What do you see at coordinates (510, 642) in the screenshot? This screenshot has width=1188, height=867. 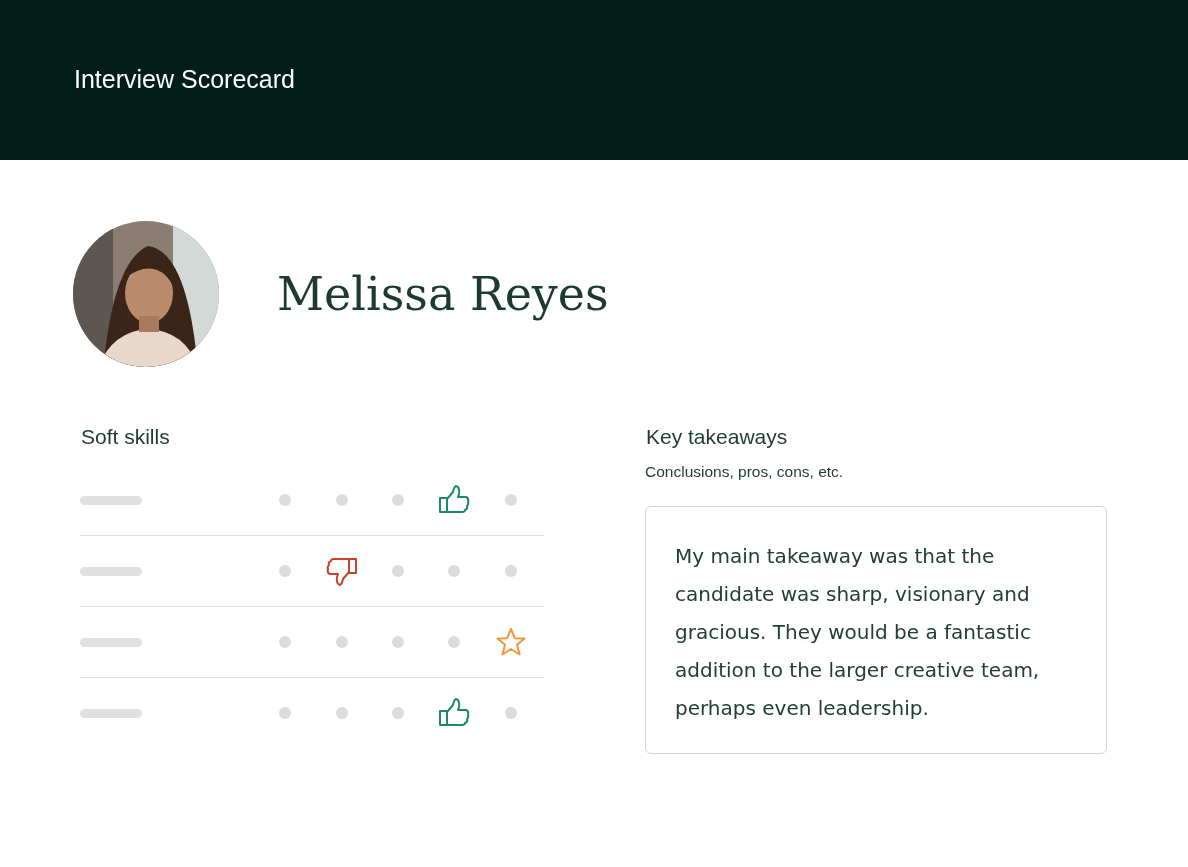 I see `star-icon` at bounding box center [510, 642].